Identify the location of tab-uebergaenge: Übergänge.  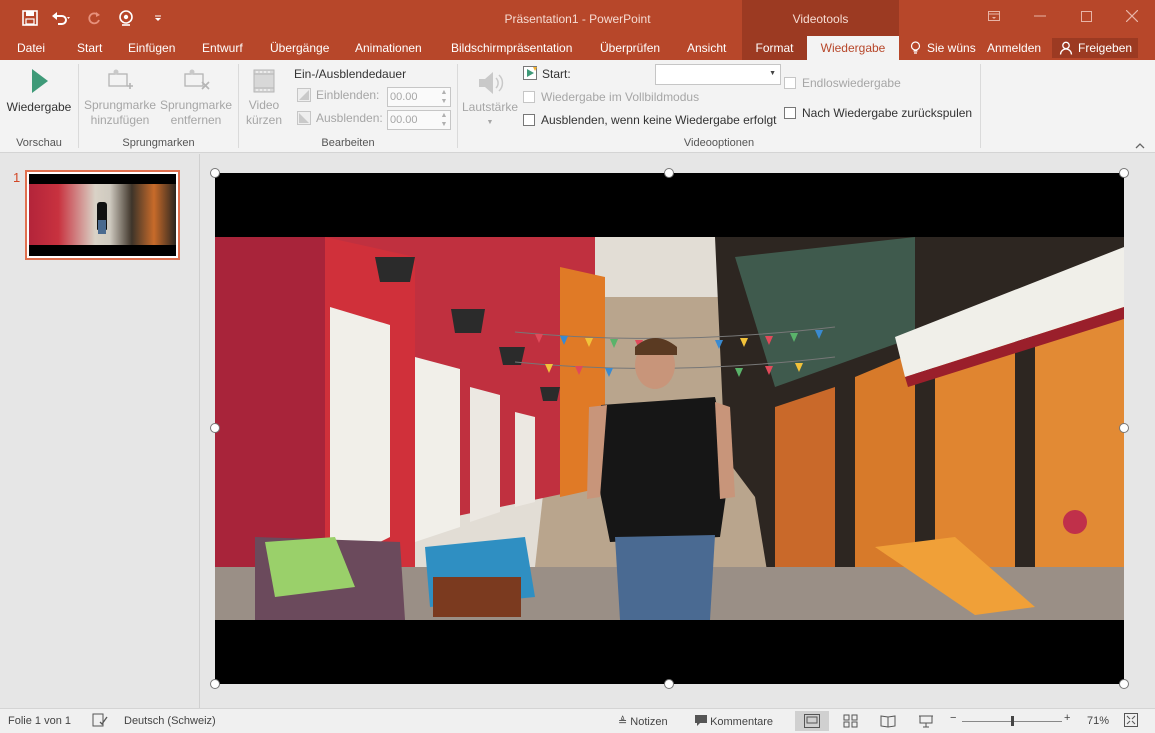
(299, 48).